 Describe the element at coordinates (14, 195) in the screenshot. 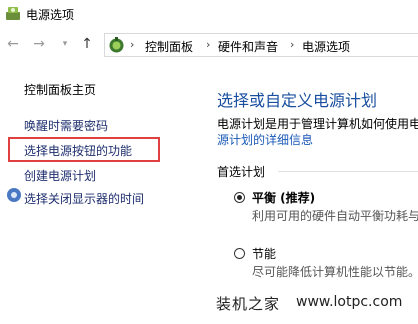

I see `display-off-icon` at that location.